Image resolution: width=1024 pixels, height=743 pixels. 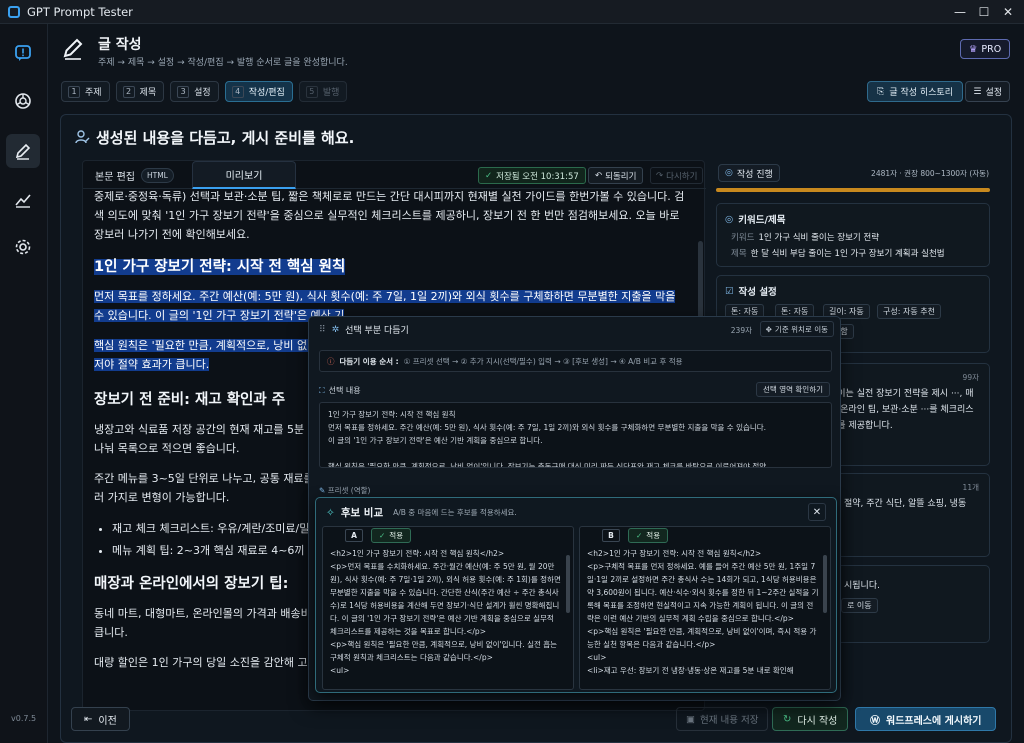 What do you see at coordinates (512, 12) in the screenshot?
I see `title-bar: GPT Prompt Tester — ☐ ✕` at bounding box center [512, 12].